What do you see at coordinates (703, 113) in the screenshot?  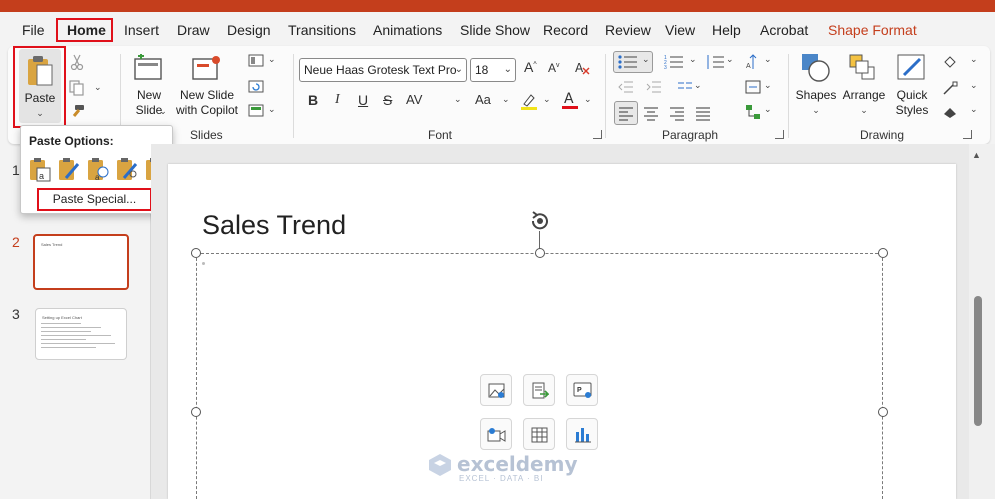 I see `justify-icon` at bounding box center [703, 113].